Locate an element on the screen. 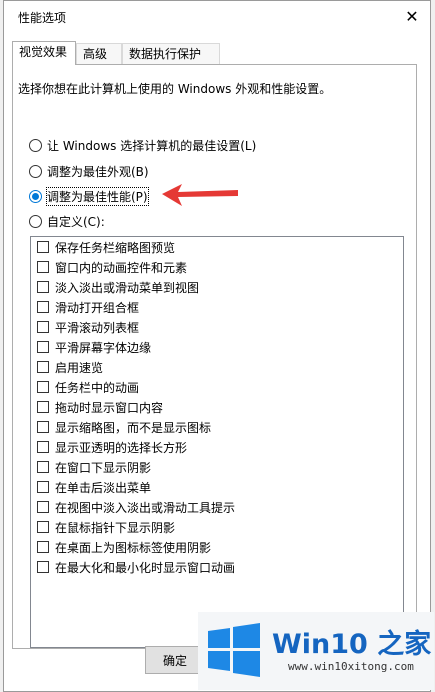  radio-label: 自定义(C): is located at coordinates (76, 221).